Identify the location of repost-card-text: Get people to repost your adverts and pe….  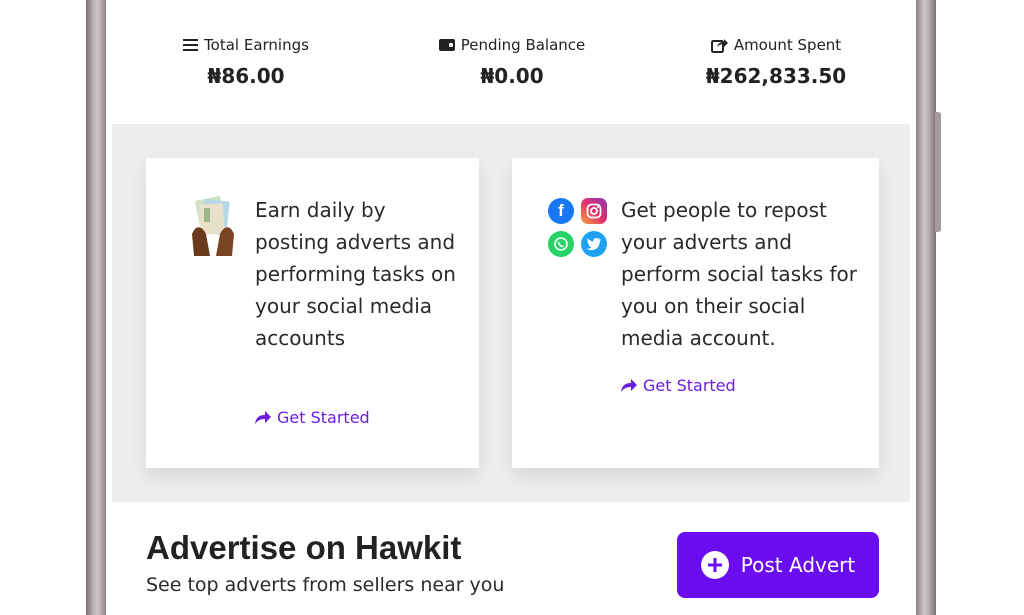
(739, 274).